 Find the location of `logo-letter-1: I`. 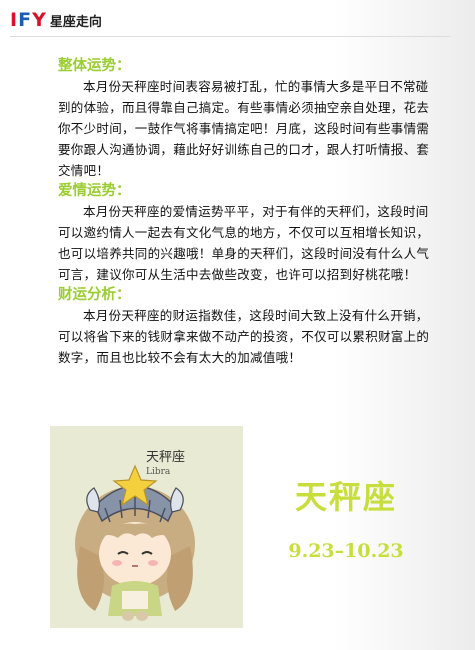

logo-letter-1: I is located at coordinates (14, 20).